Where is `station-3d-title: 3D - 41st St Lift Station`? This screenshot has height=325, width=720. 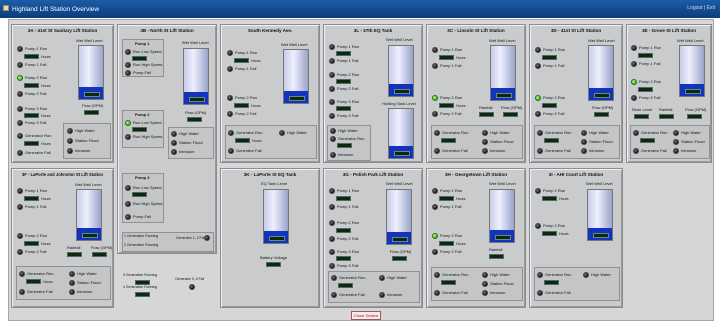
station-3d-title: 3D - 41st St Lift Station is located at coordinates (576, 30).